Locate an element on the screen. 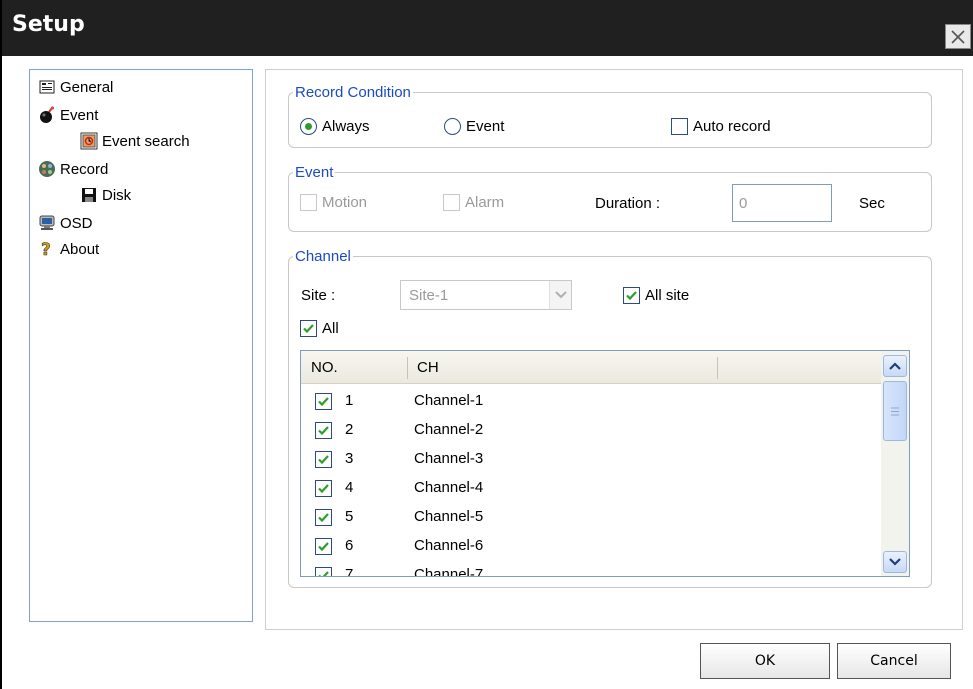 This screenshot has height=689, width=973. ok-button: OK is located at coordinates (765, 661).